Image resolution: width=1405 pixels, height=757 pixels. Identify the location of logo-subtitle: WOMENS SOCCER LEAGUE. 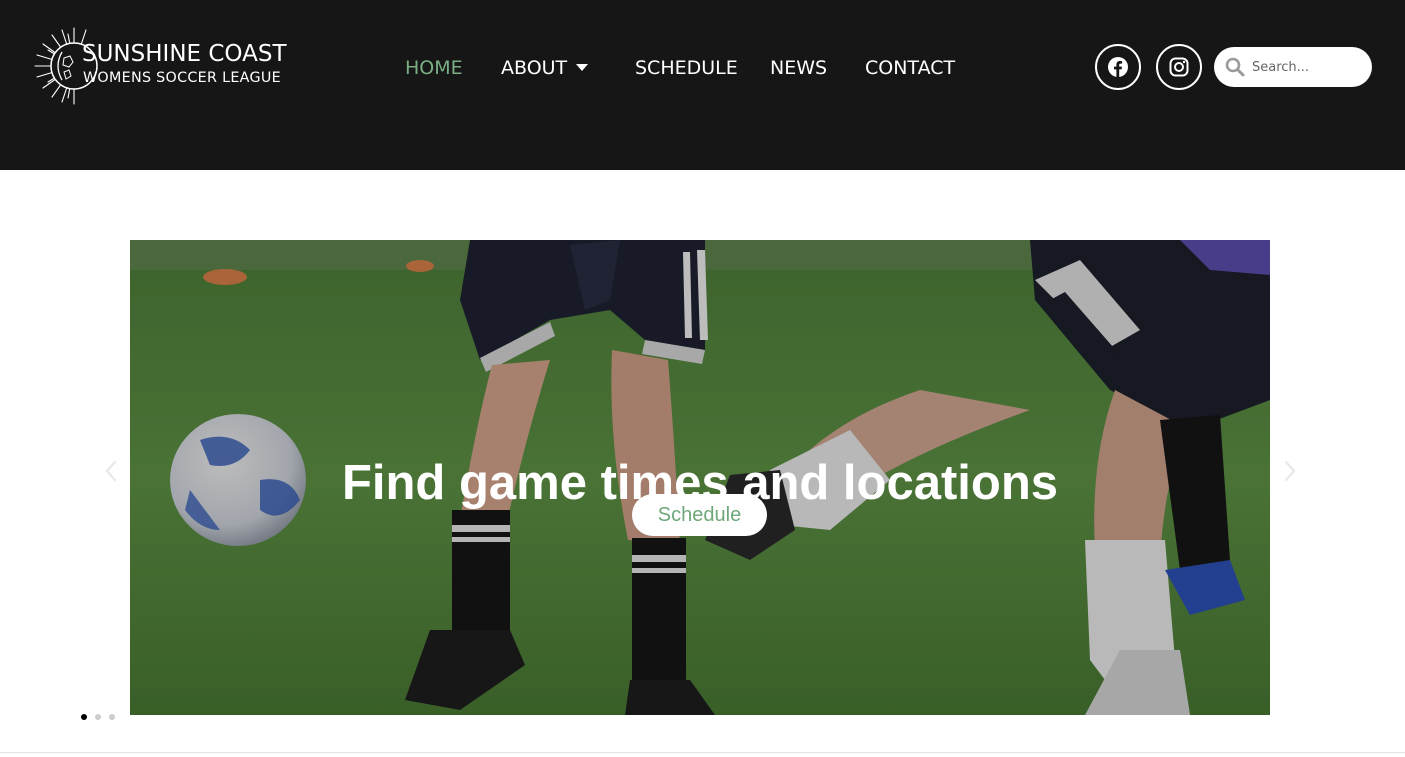
(182, 78).